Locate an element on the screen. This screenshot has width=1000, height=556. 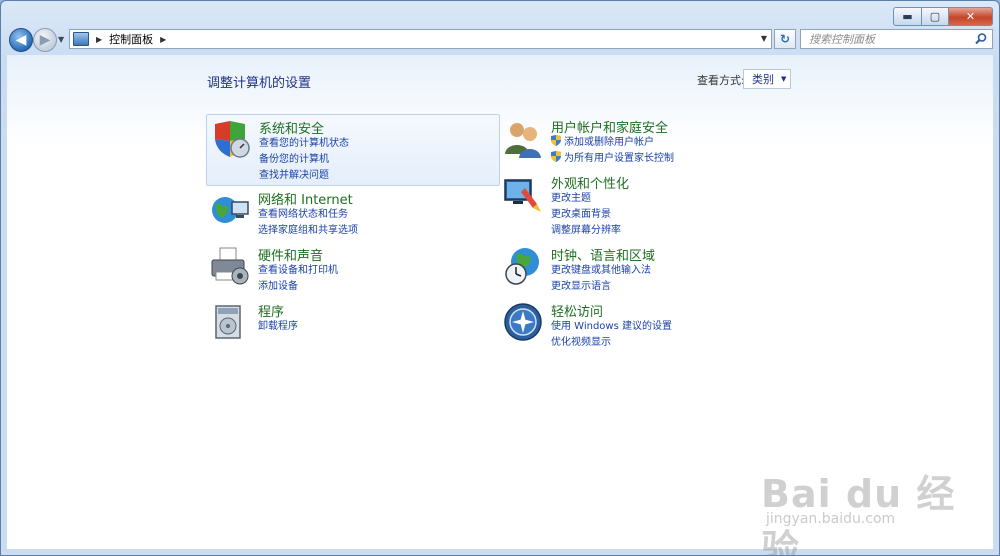
link-add-remove-accounts: 添加或删除用户帐户 is located at coordinates (602, 140).